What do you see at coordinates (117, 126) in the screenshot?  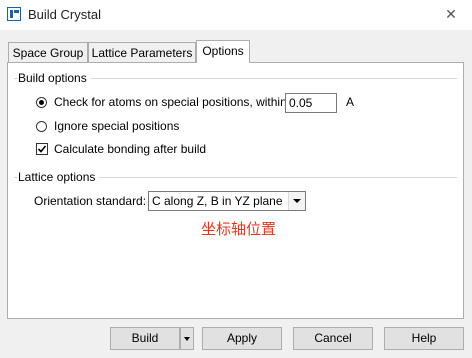 I see `ignore-special-positions-label: Ignore special positions` at bounding box center [117, 126].